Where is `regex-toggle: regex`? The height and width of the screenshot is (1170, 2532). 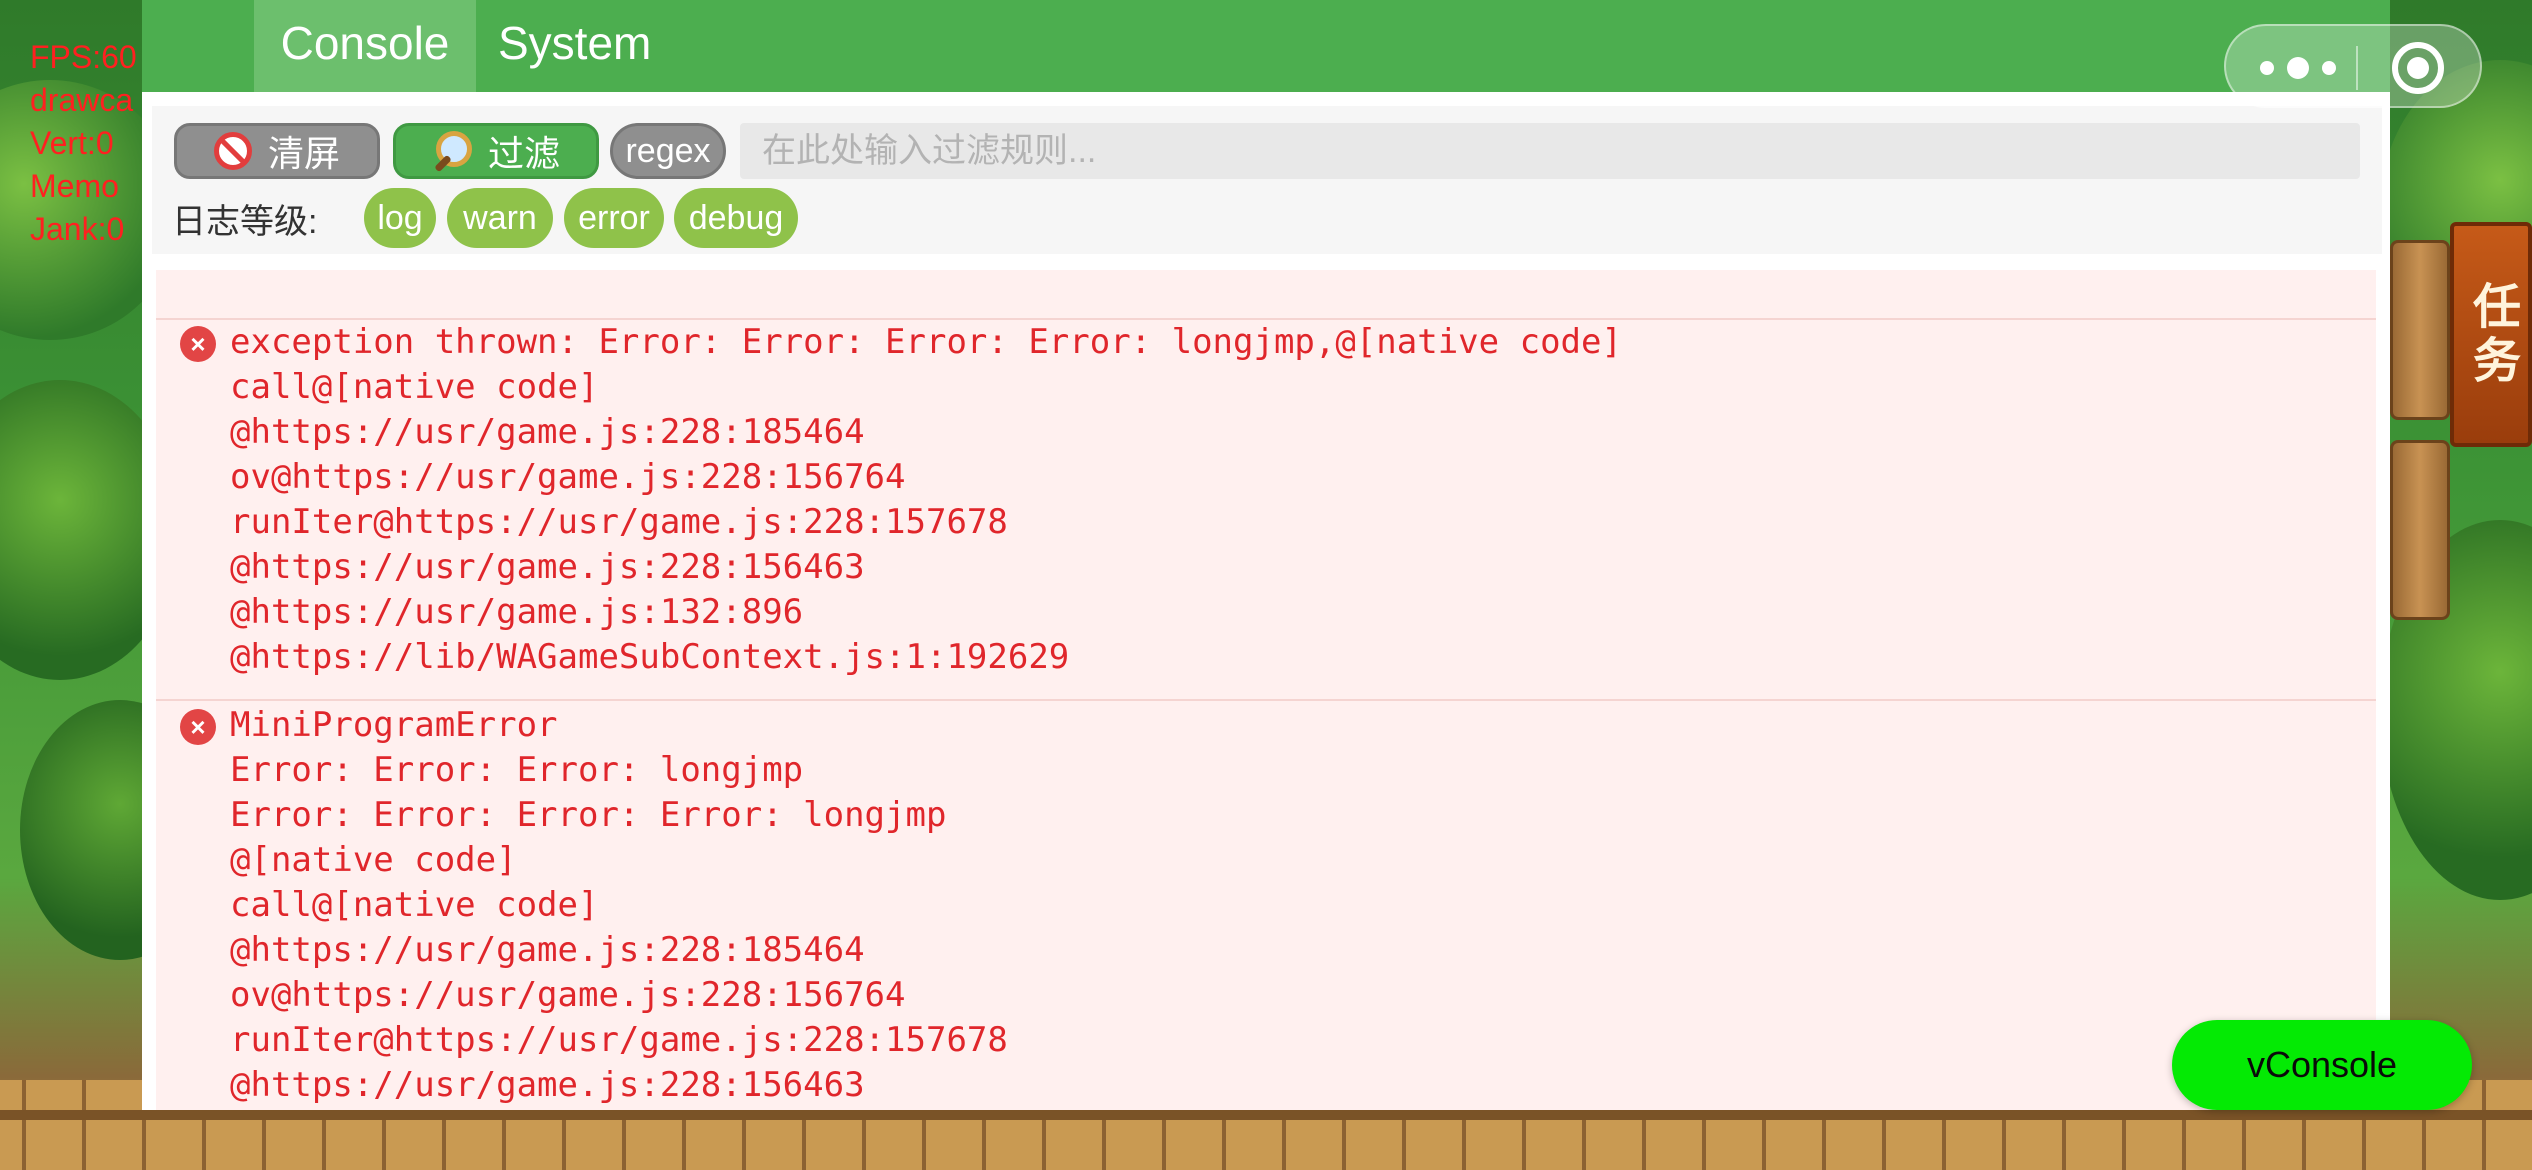
regex-toggle: regex is located at coordinates (668, 151).